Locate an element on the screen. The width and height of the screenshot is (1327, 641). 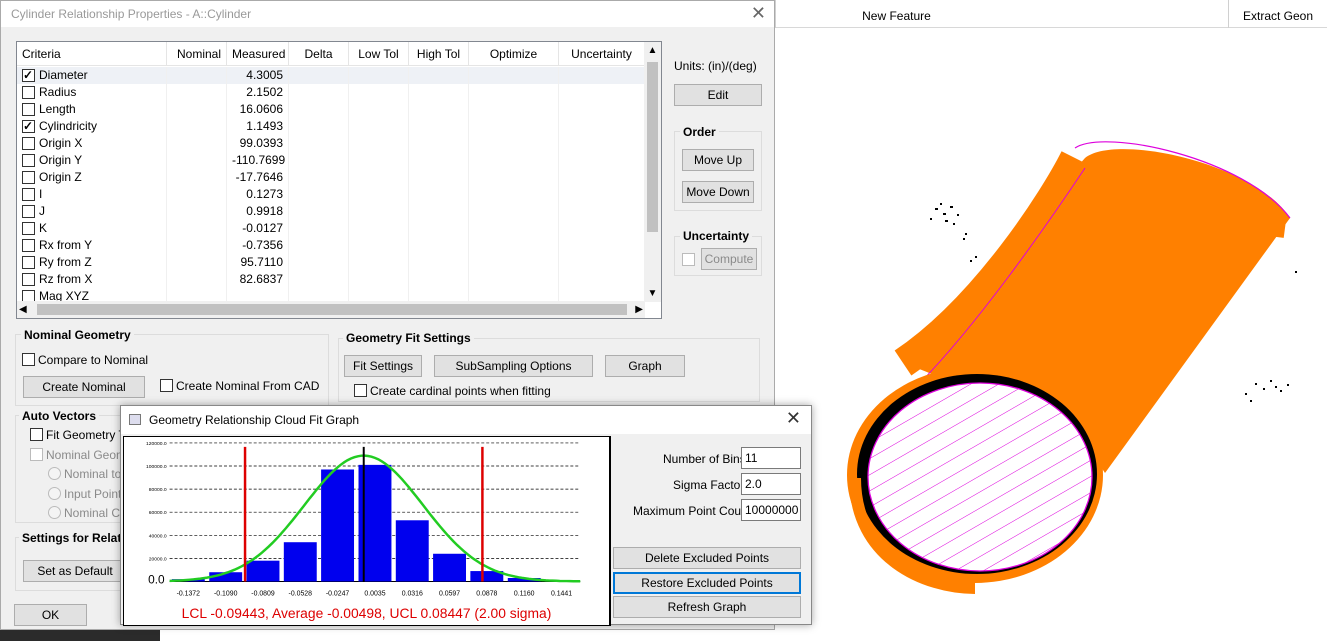
column-header-optimize: Optimize is located at coordinates (514, 54).